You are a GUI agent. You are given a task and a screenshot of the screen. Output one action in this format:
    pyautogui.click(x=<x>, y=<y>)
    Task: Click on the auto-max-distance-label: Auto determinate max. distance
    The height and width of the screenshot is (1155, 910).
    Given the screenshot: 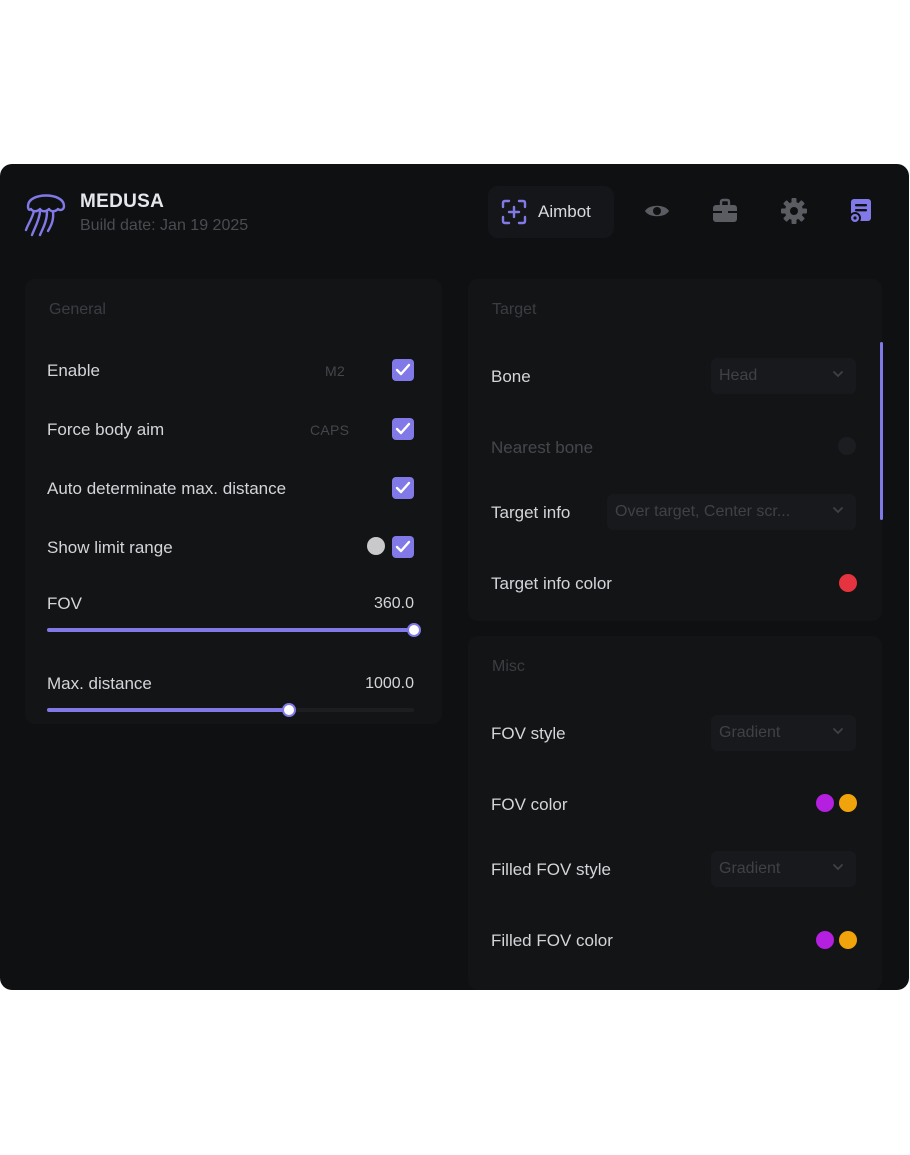 What is the action you would take?
    pyautogui.click(x=167, y=488)
    